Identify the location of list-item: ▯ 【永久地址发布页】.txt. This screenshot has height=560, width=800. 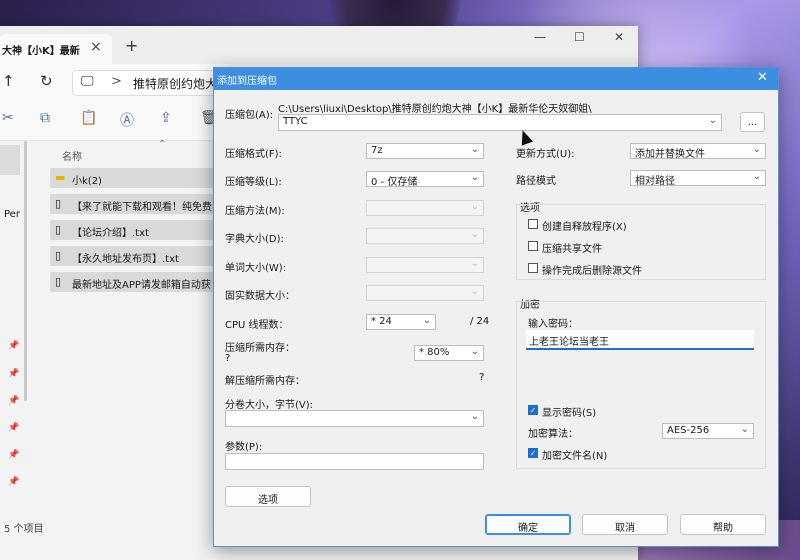
(145, 256).